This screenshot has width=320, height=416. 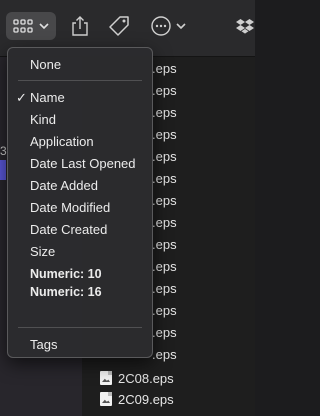 What do you see at coordinates (83, 163) in the screenshot?
I see `menu-item-label: Date Last Opened` at bounding box center [83, 163].